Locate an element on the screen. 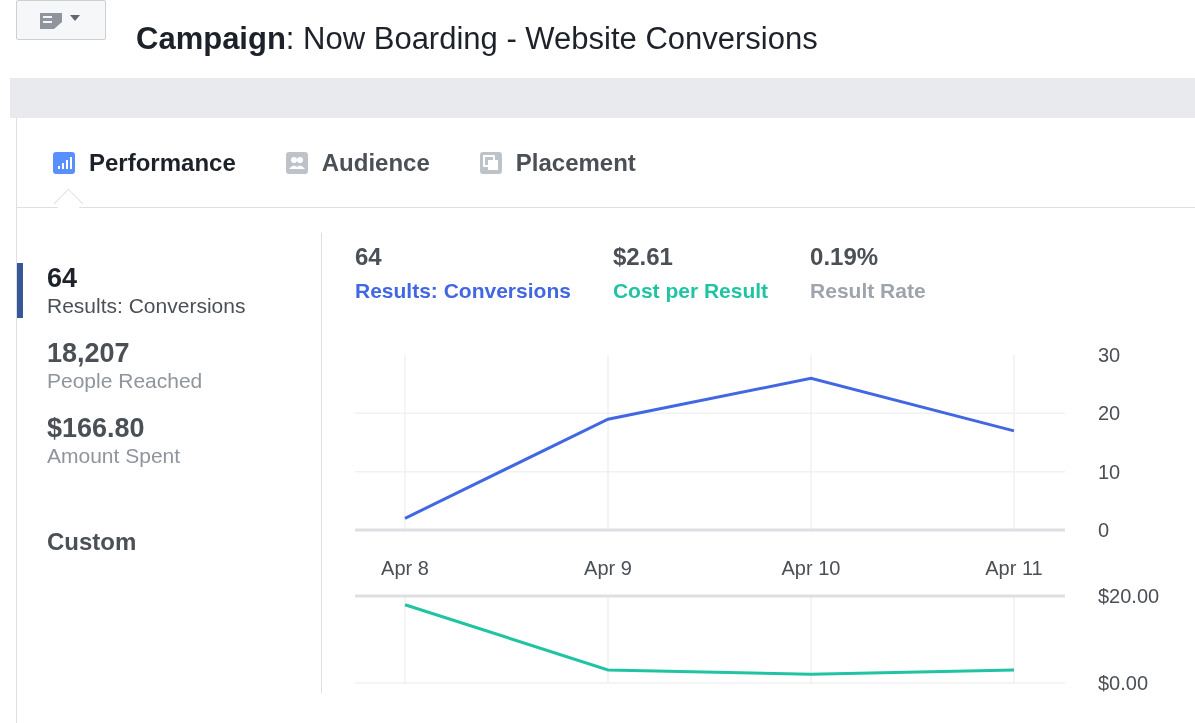 This screenshot has width=1195, height=723. people-icon is located at coordinates (296, 162).